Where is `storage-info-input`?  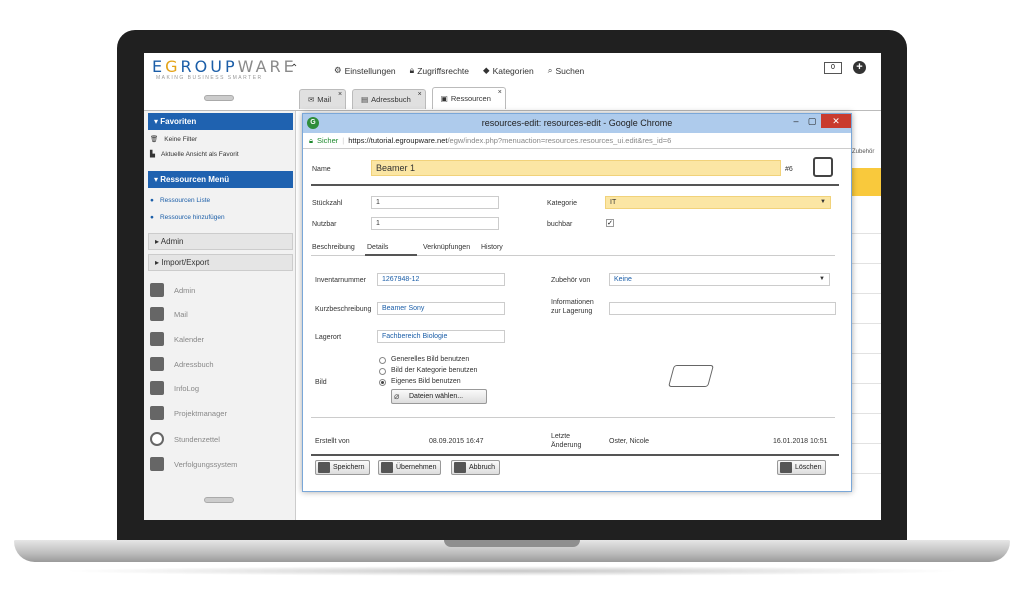
storage-info-input is located at coordinates (722, 308).